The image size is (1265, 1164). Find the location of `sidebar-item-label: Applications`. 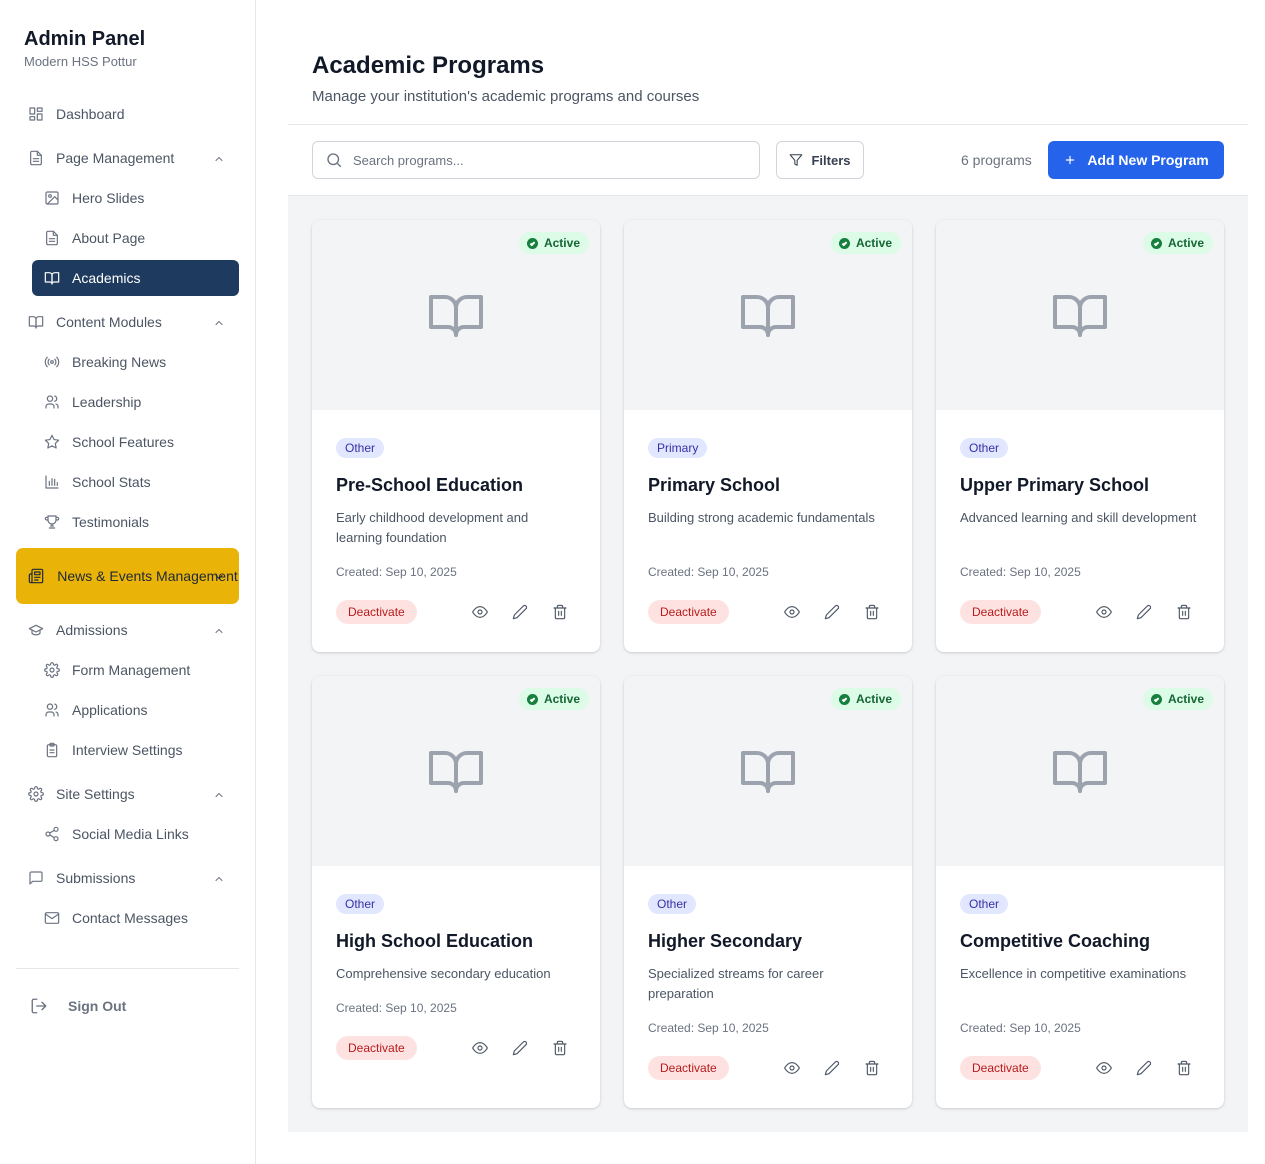

sidebar-item-label: Applications is located at coordinates (110, 710).